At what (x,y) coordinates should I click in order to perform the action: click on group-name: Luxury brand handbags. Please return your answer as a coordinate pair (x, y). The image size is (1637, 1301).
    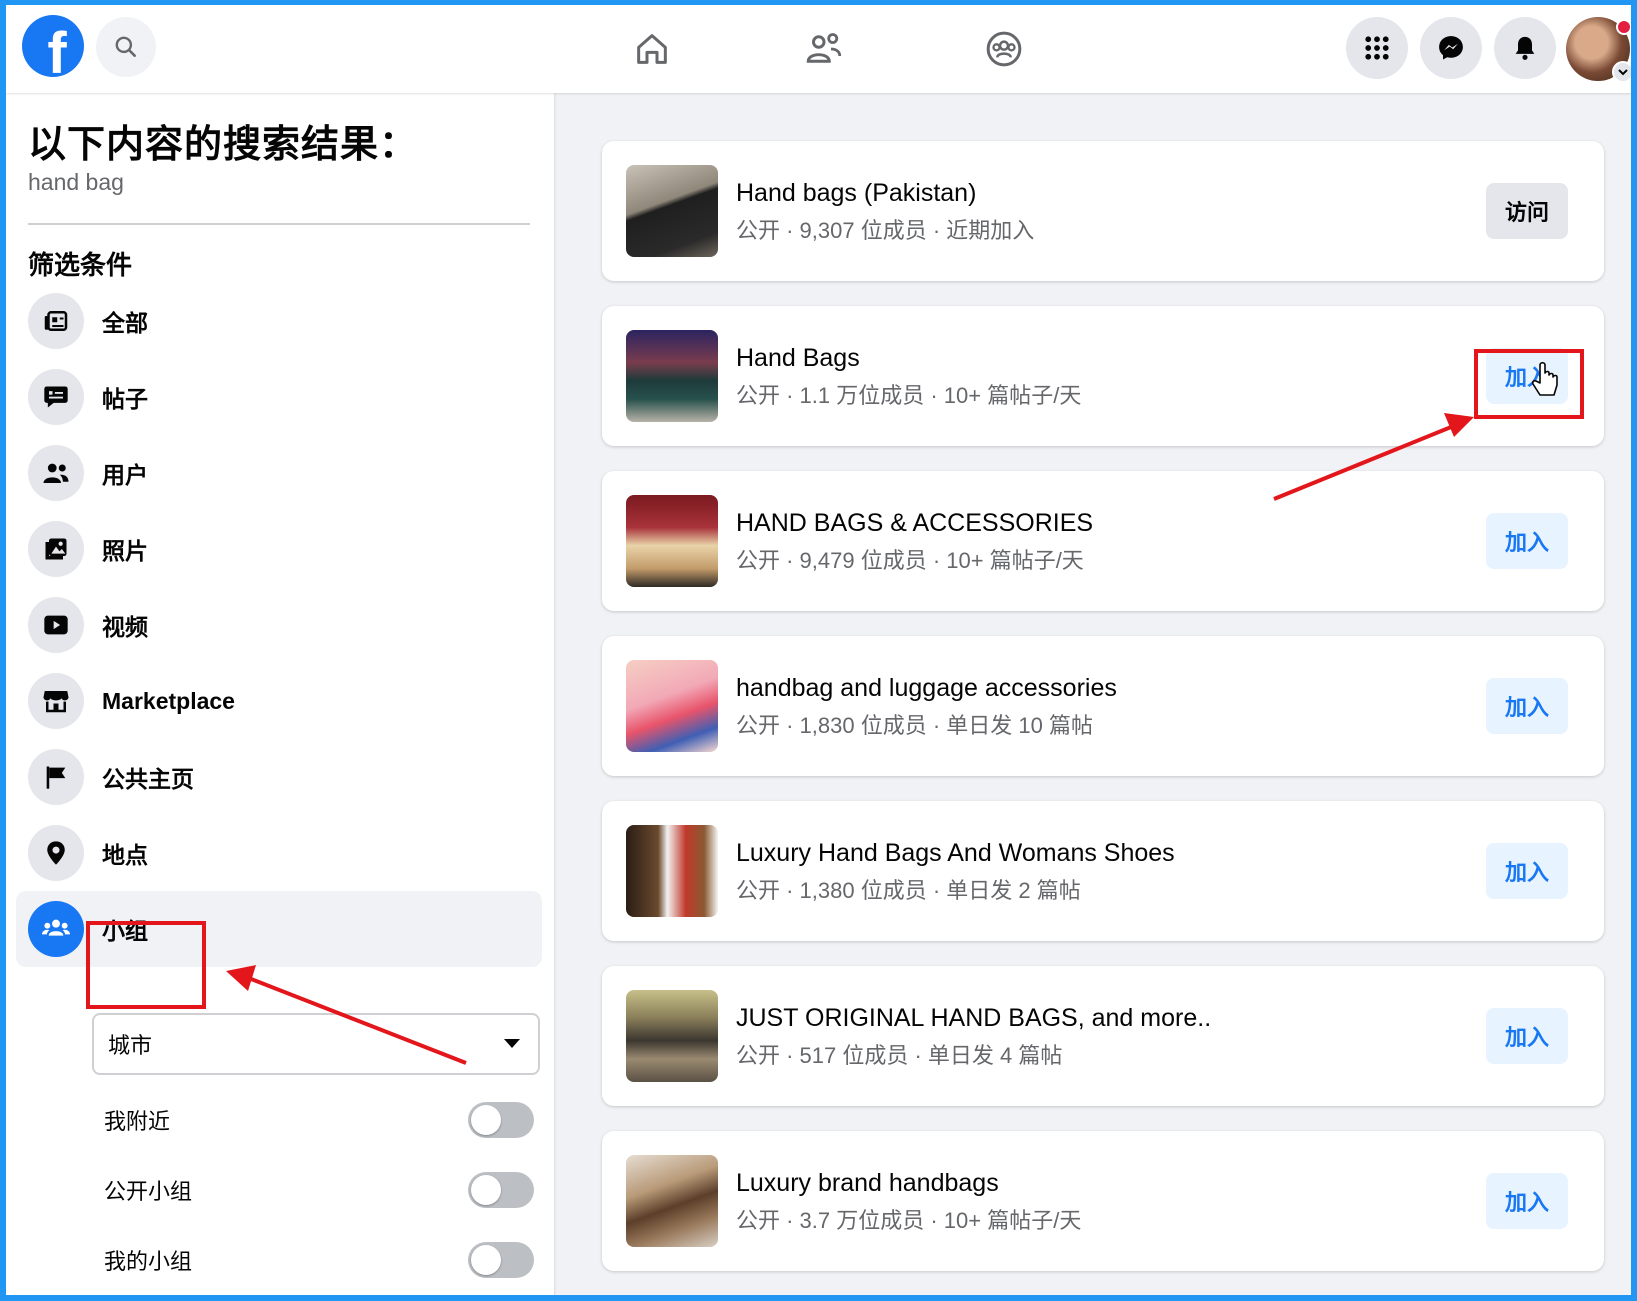
    Looking at the image, I should click on (867, 1183).